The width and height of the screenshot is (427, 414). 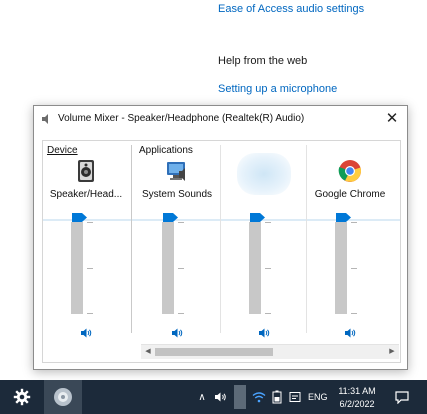 I want to click on app-name: System Sounds, so click(x=177, y=194).